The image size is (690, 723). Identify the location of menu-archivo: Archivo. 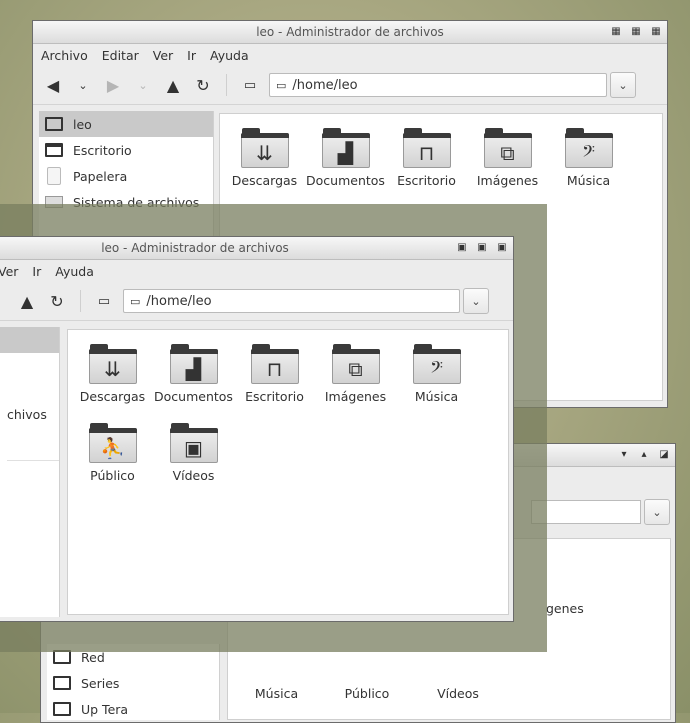
(64, 55).